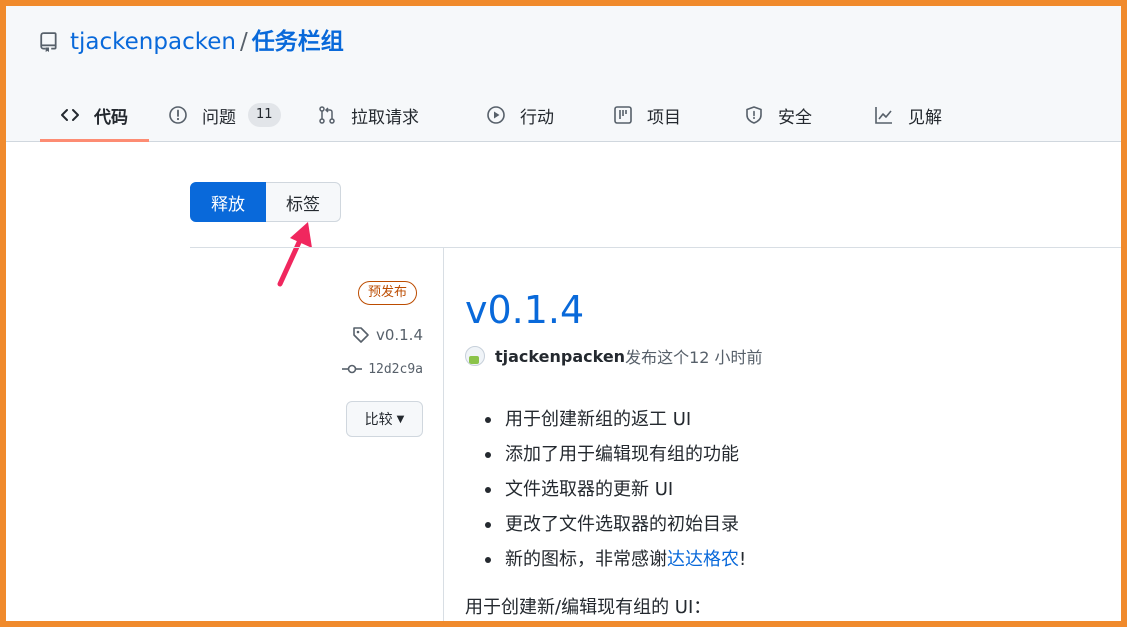  What do you see at coordinates (754, 115) in the screenshot?
I see `shield-icon` at bounding box center [754, 115].